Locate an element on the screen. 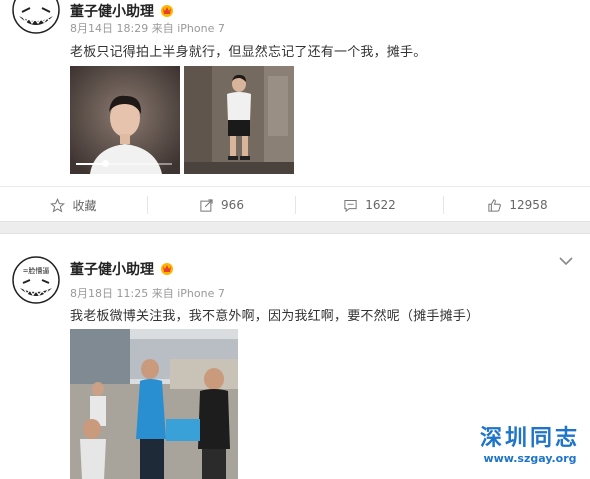  post-date: 8月14日 18:29 is located at coordinates (109, 28).